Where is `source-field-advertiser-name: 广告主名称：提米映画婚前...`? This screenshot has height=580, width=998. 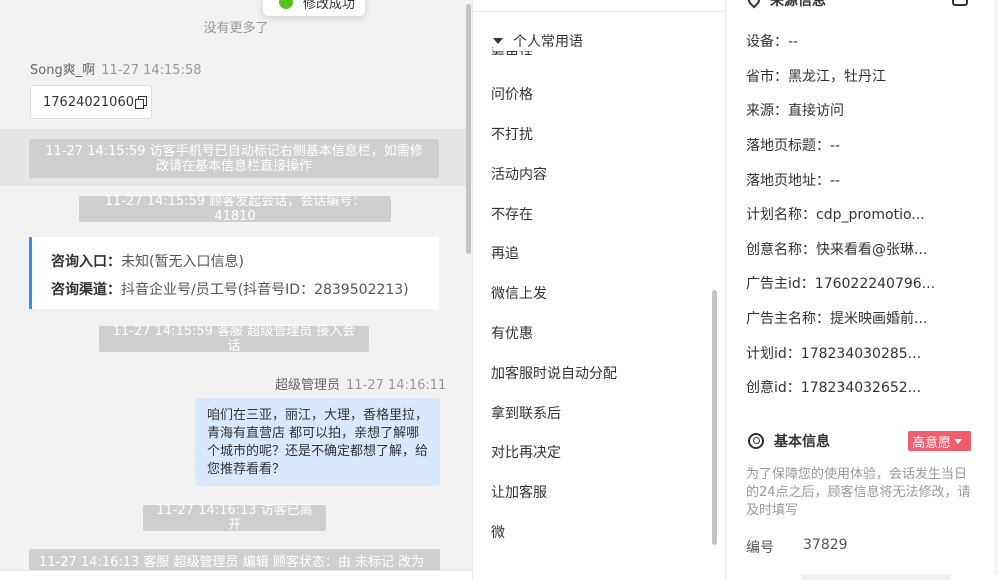 source-field-advertiser-name: 广告主名称：提米映画婚前... is located at coordinates (836, 318).